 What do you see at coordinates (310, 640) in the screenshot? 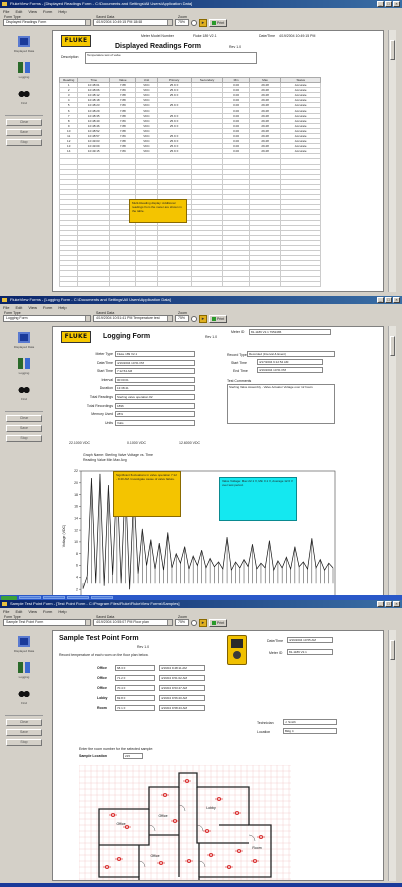
I see `date-field: 4/19/2004 10:55 AM` at bounding box center [310, 640].